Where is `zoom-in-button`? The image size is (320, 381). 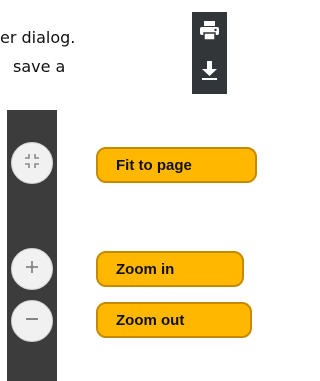 zoom-in-button is located at coordinates (32, 269).